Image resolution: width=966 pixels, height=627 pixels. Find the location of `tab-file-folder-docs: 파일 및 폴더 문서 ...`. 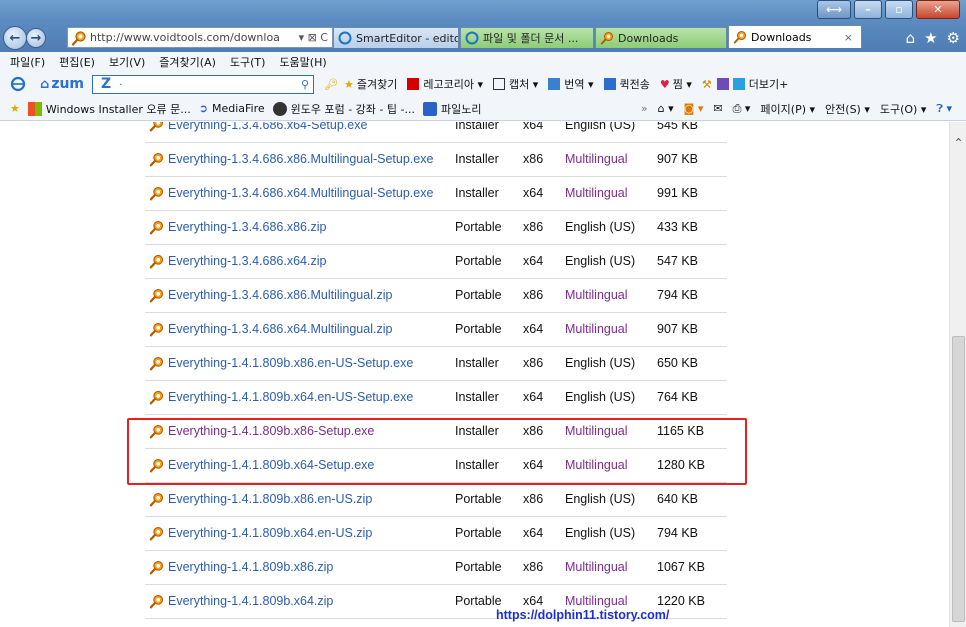

tab-file-folder-docs: 파일 및 폴더 문서 ... is located at coordinates (527, 37).